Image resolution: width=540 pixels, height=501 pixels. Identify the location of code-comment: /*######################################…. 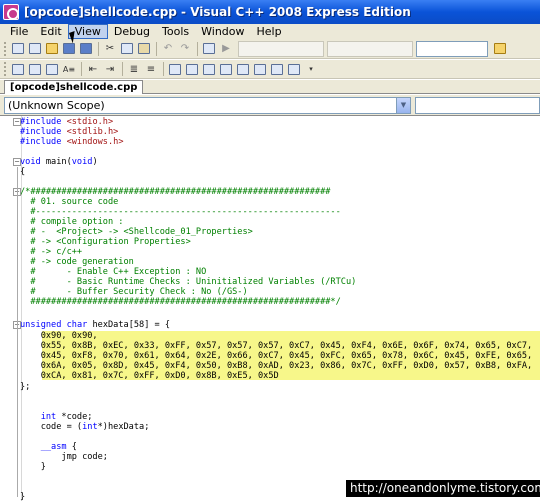
(175, 192).